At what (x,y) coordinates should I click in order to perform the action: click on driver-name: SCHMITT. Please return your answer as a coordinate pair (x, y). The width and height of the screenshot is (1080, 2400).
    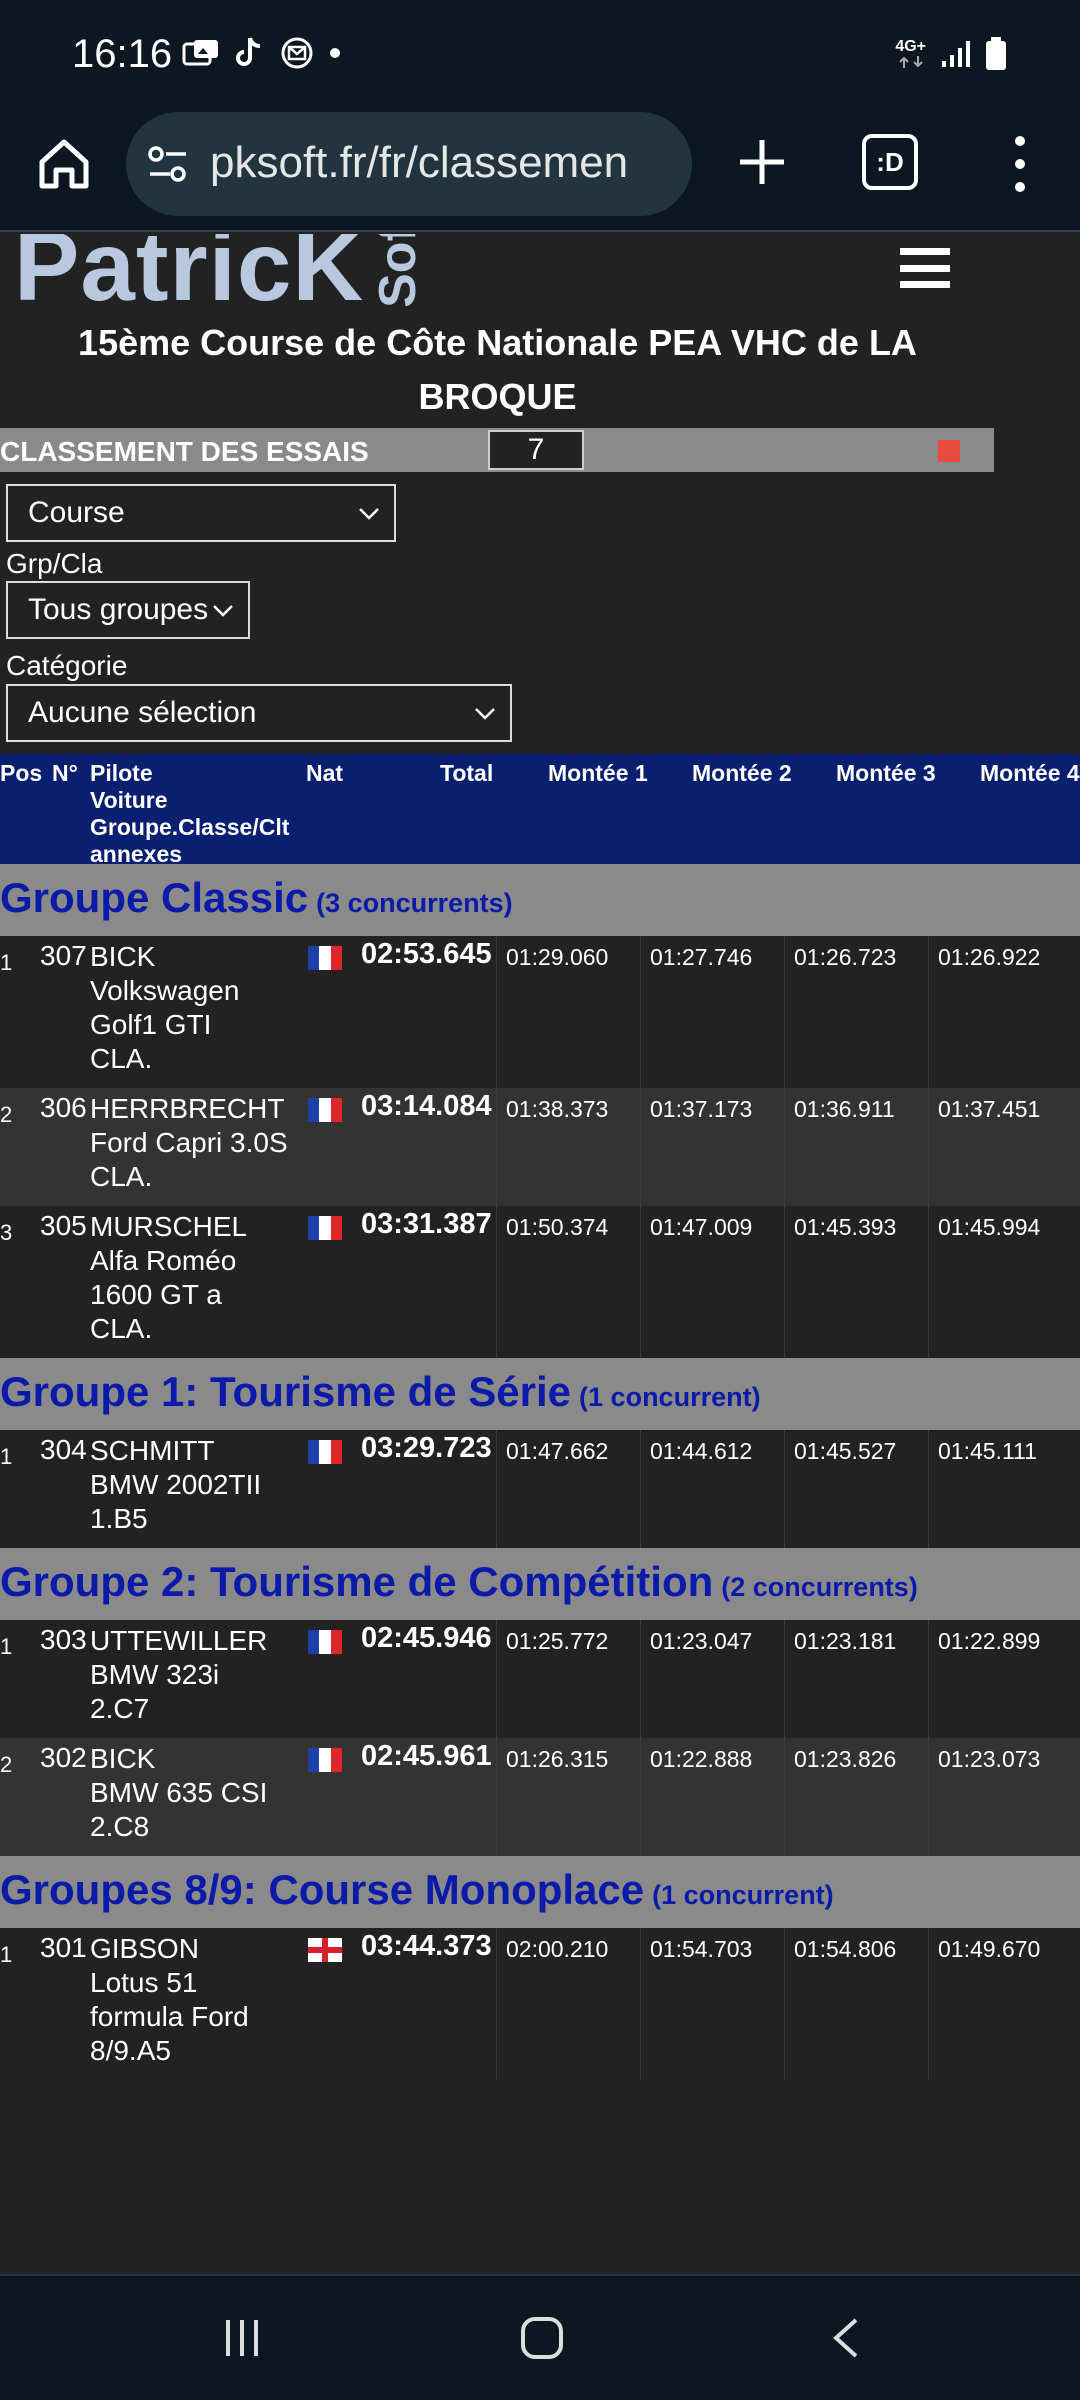
    Looking at the image, I should click on (152, 1450).